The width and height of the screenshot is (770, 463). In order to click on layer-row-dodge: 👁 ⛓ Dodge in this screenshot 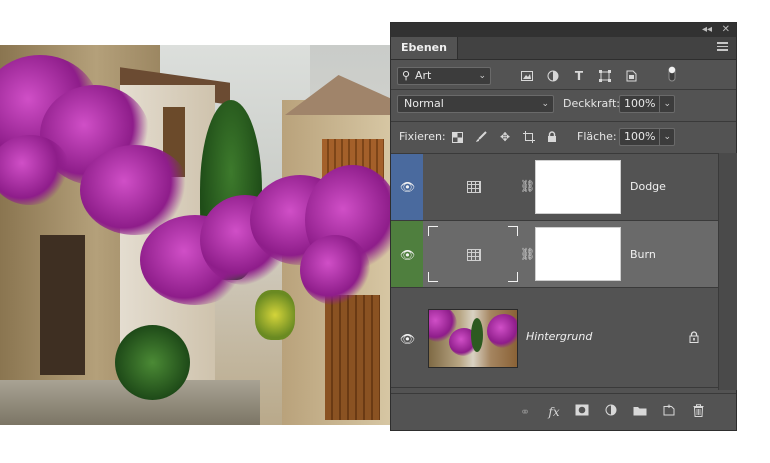, I will do `click(554, 187)`.